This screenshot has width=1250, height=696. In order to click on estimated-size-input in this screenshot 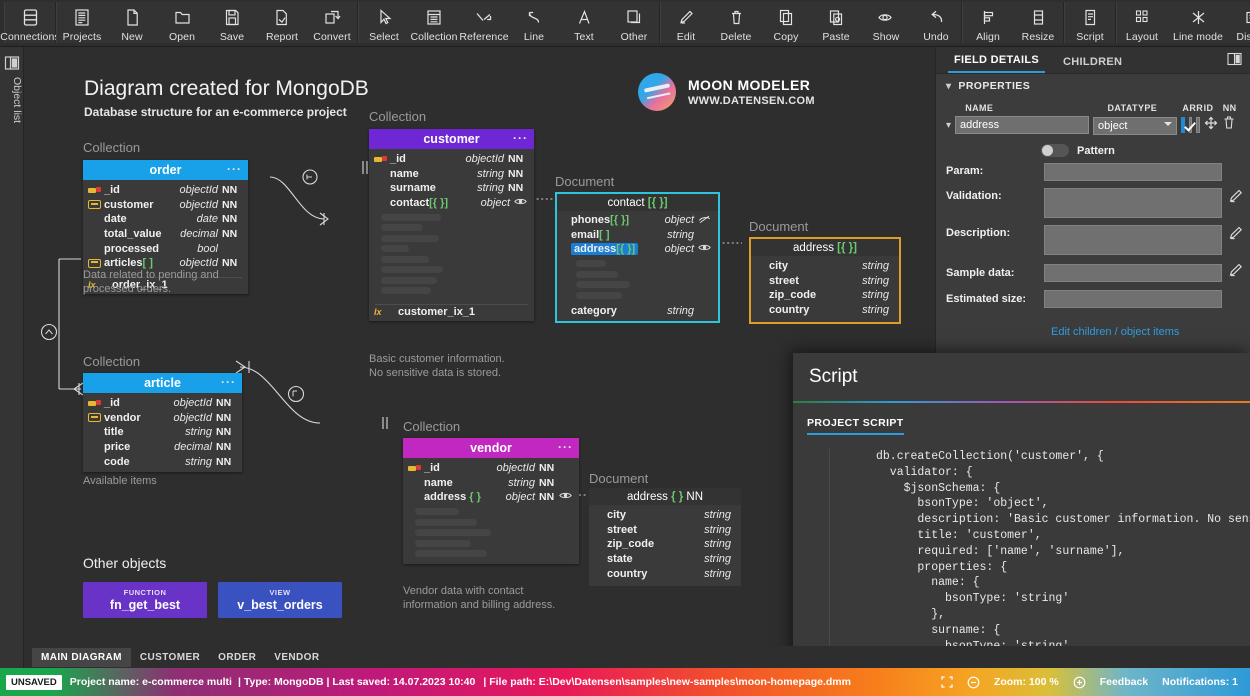, I will do `click(1133, 299)`.